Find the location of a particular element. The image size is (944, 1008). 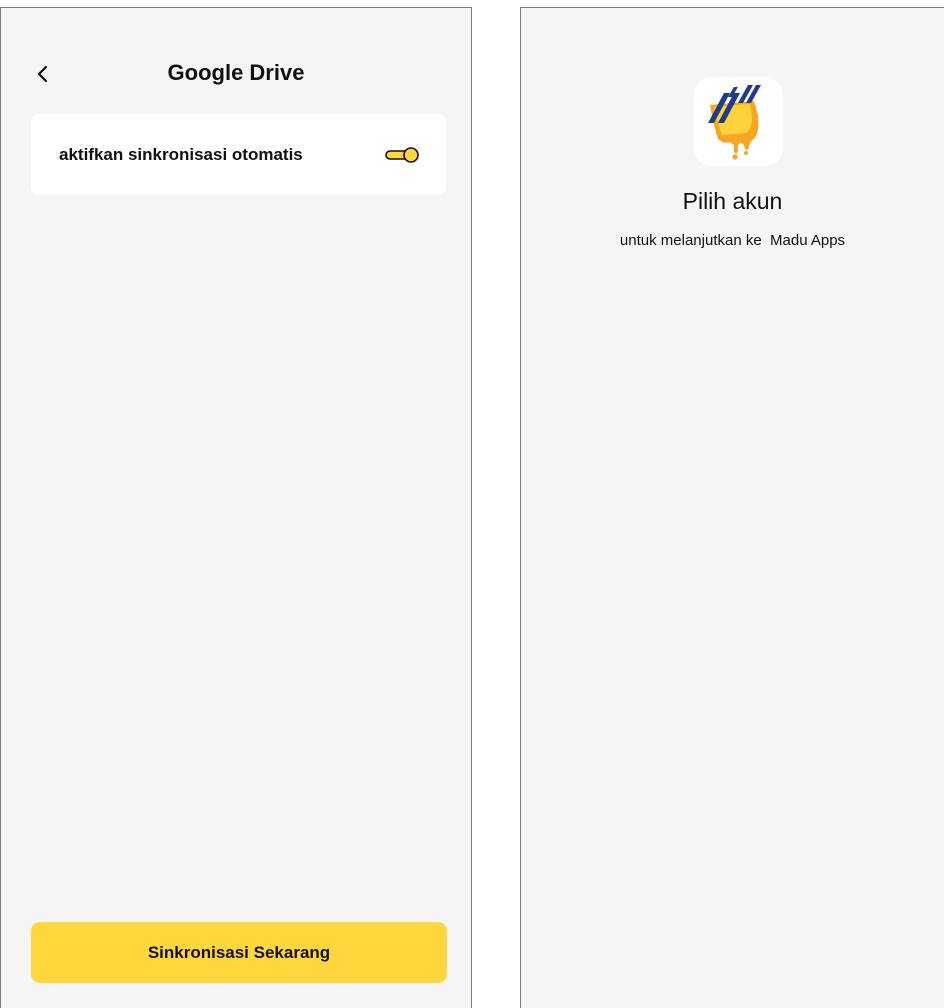

toggle-switch-icon is located at coordinates (403, 155).